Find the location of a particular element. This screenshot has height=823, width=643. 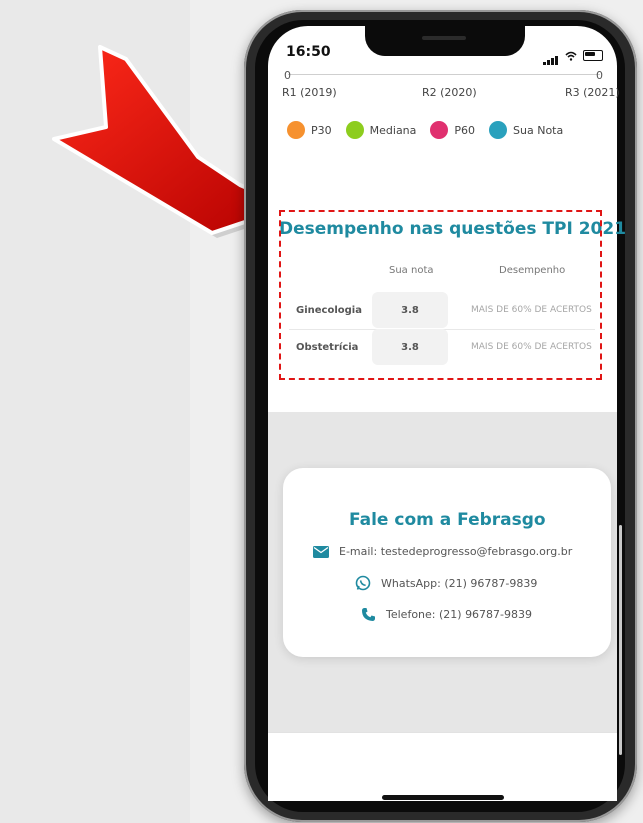

legend-label-p30: P30 is located at coordinates (321, 130).